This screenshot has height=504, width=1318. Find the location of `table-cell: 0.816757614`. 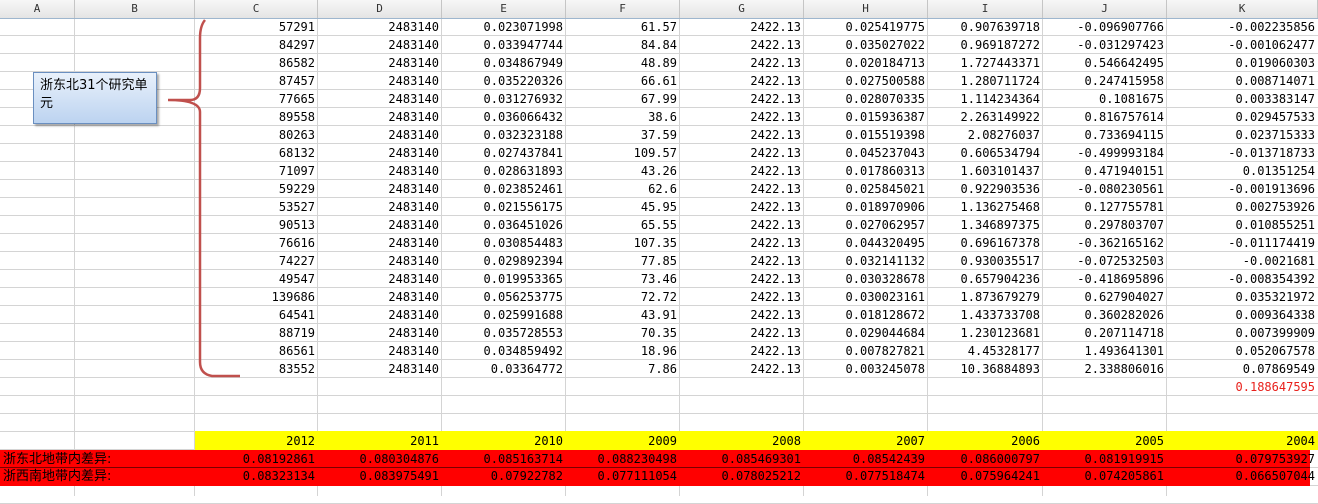

table-cell: 0.816757614 is located at coordinates (1105, 117).